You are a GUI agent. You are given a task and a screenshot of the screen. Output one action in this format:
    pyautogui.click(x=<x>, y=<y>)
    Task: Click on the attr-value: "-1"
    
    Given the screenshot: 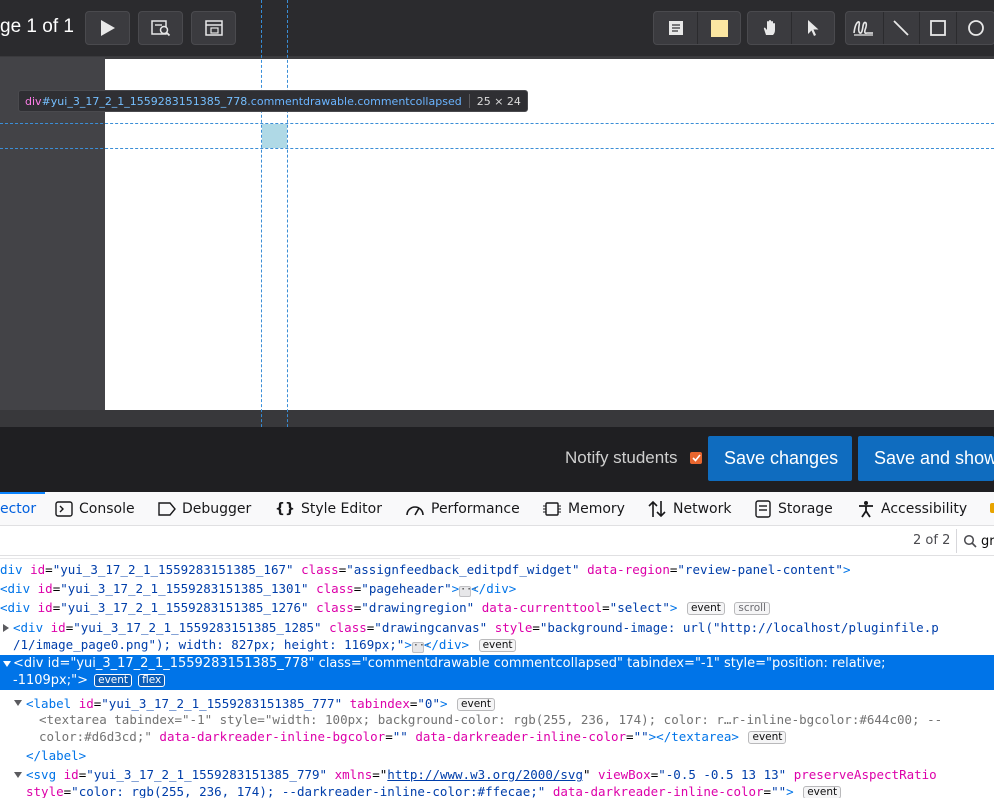 What is the action you would take?
    pyautogui.click(x=197, y=719)
    